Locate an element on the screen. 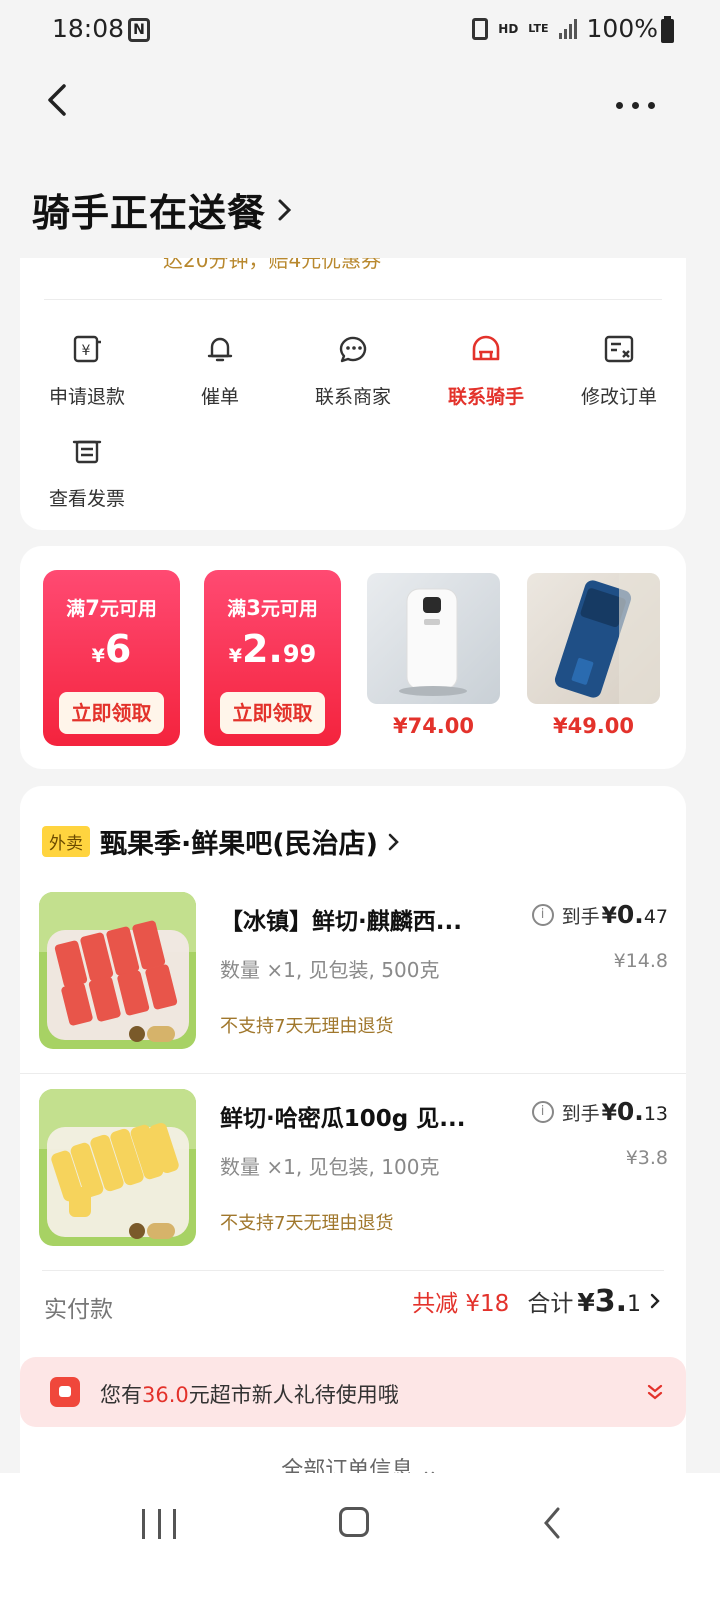 Image resolution: width=720 pixels, height=1600 pixels. battery-saver-icon is located at coordinates (480, 28).